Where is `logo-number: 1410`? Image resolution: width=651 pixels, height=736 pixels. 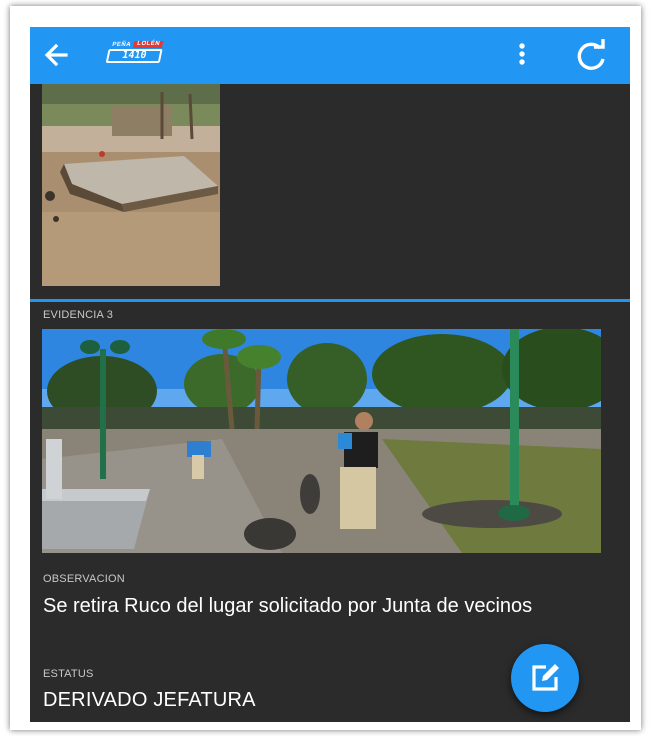
logo-number: 1410 is located at coordinates (134, 56).